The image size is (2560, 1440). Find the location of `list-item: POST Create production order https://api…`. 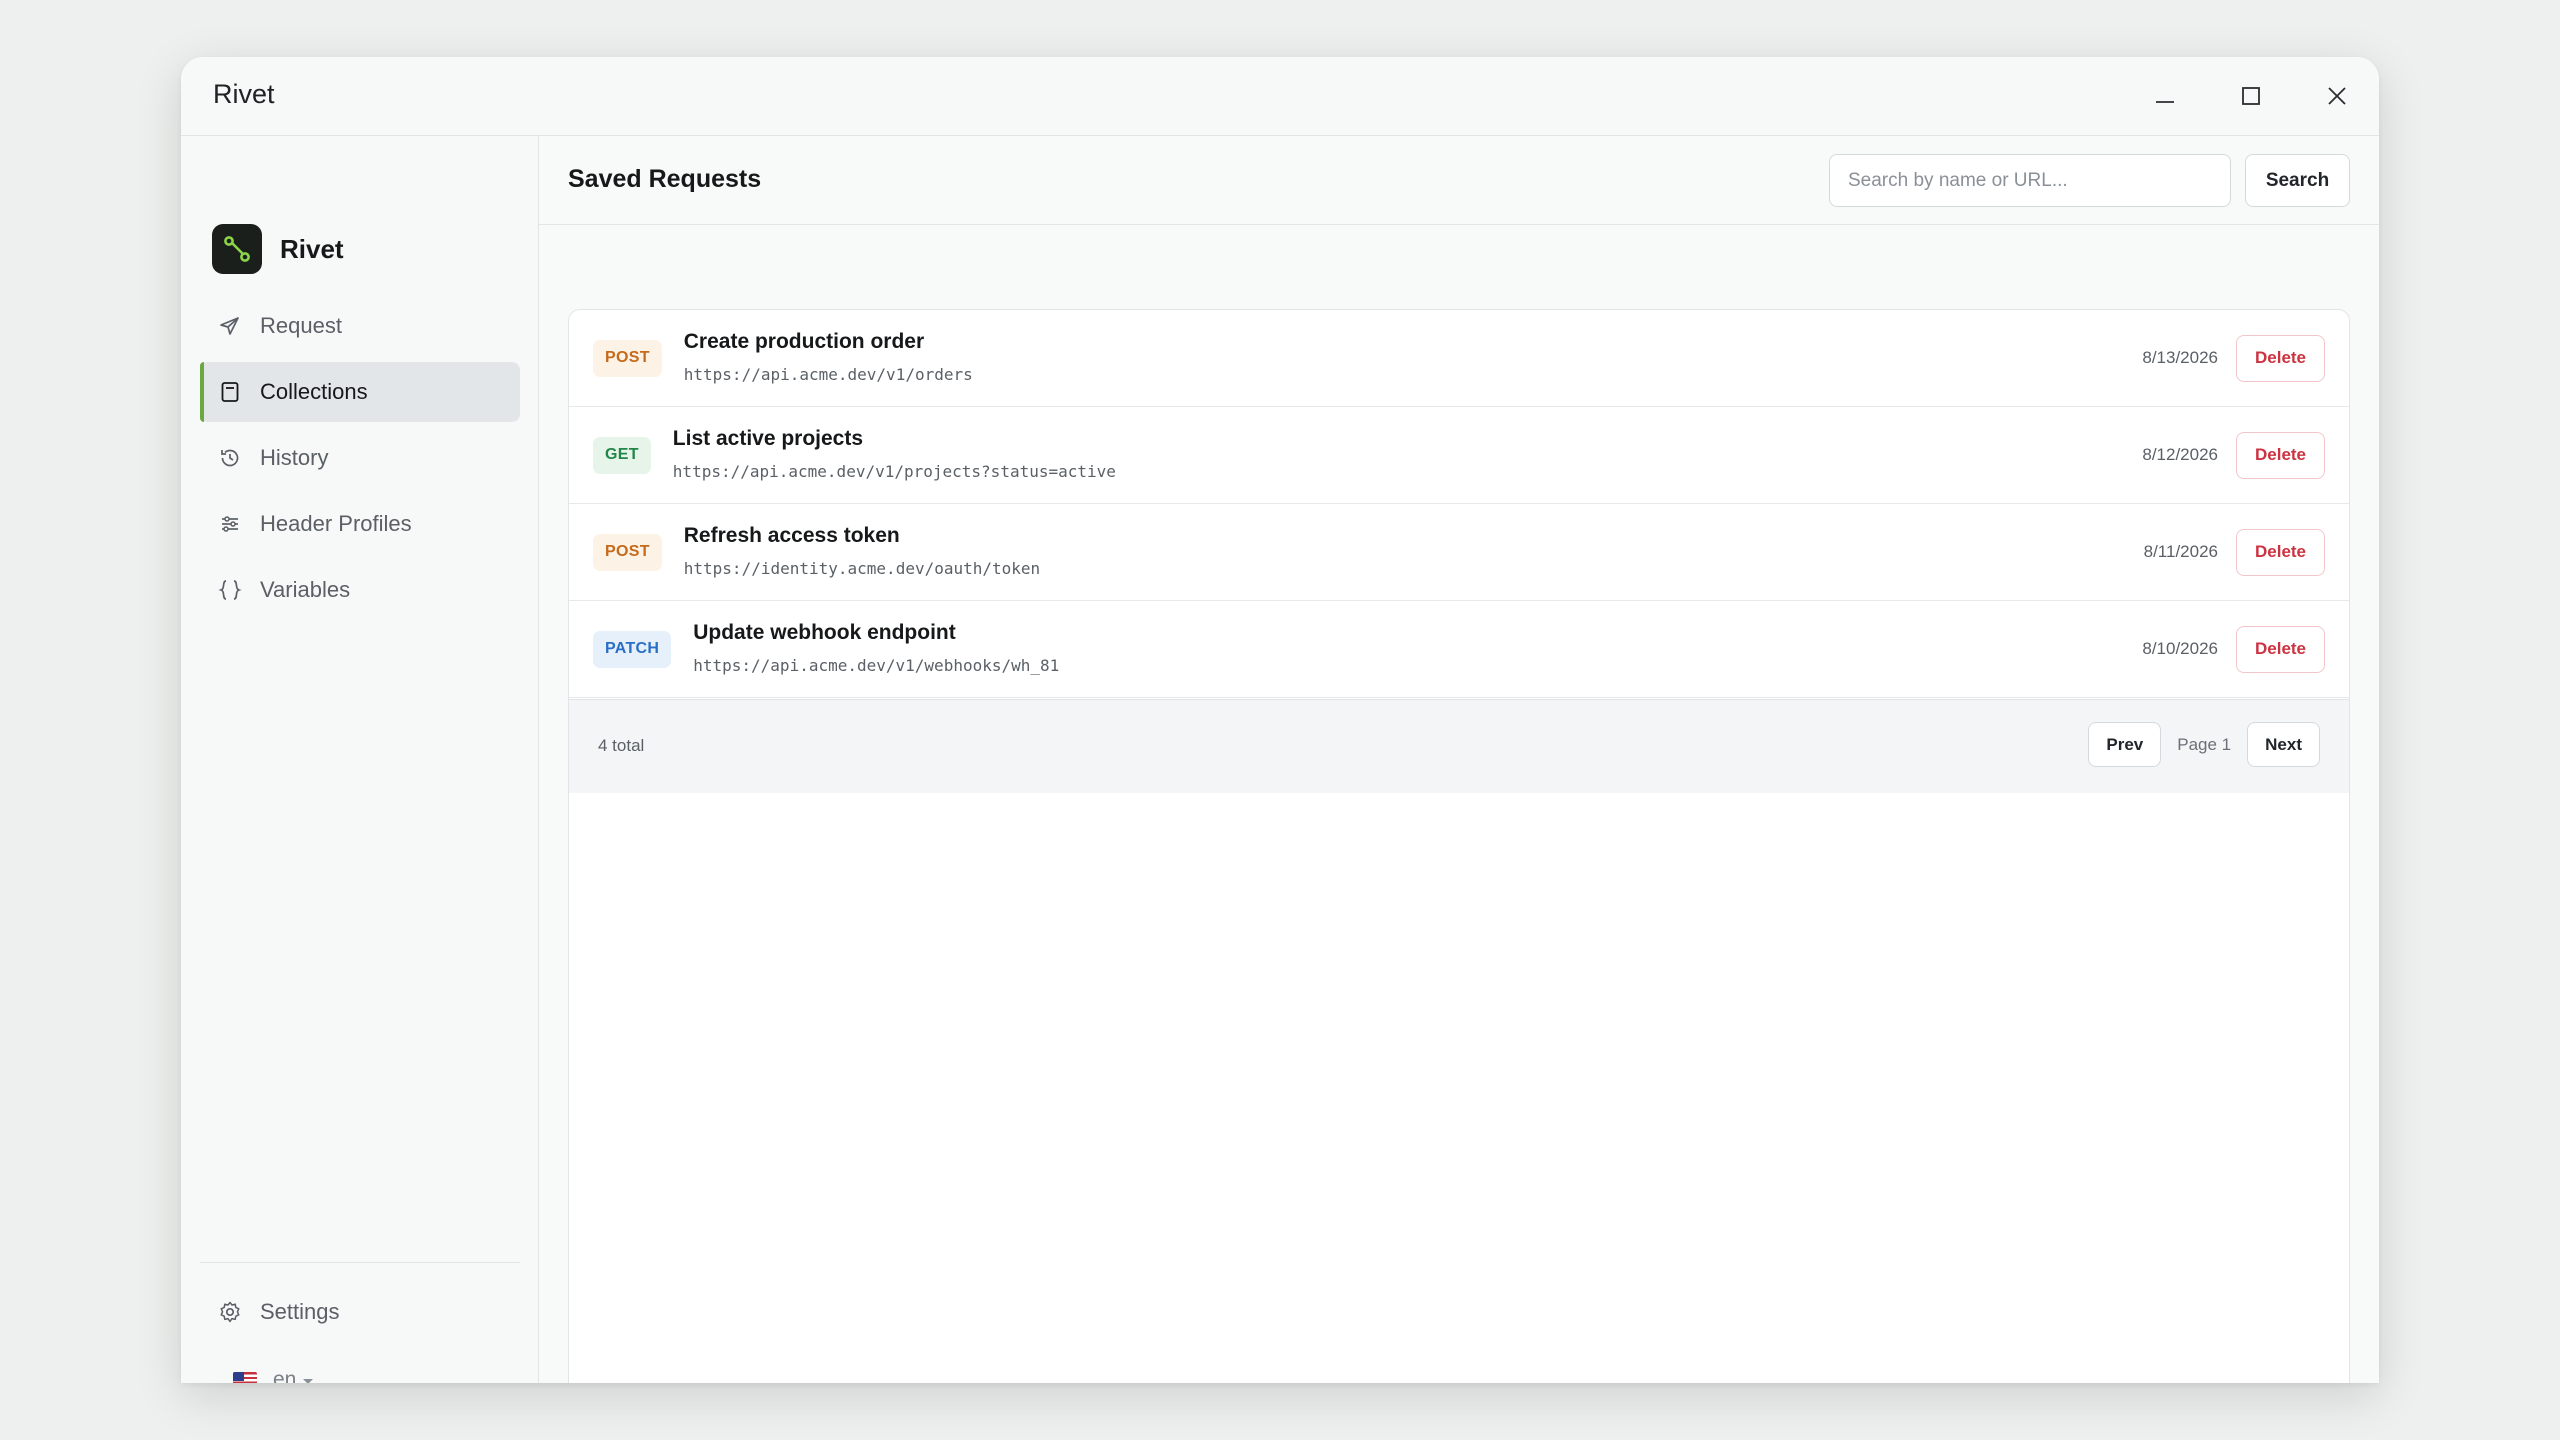

list-item: POST Create production order https://api… is located at coordinates (1459, 358).